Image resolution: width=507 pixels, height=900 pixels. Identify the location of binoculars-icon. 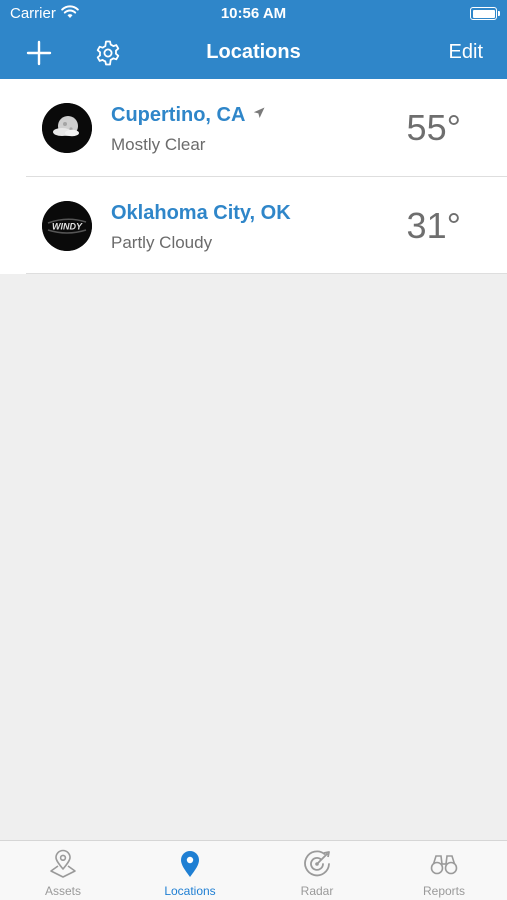
(444, 865).